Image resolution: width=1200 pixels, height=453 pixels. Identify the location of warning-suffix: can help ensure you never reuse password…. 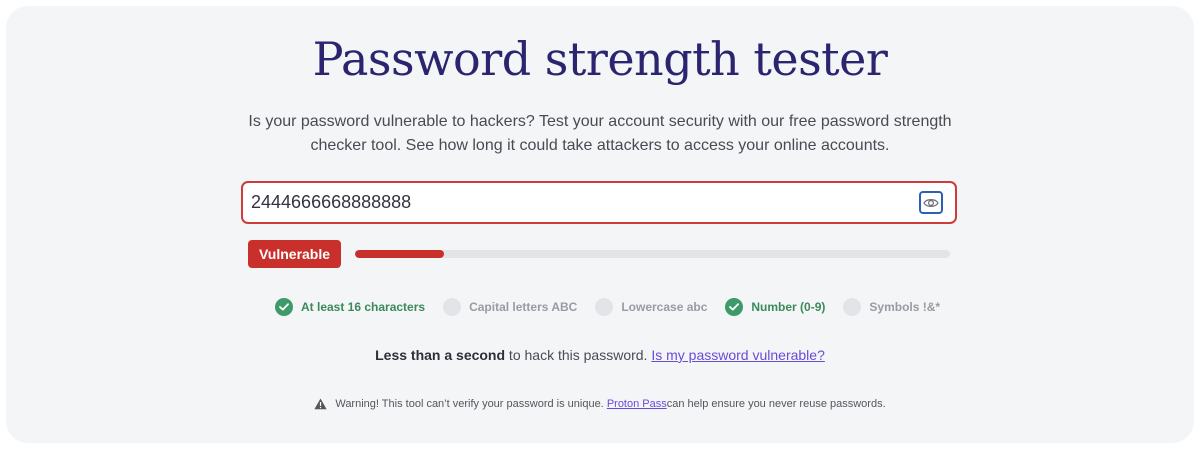
(776, 404).